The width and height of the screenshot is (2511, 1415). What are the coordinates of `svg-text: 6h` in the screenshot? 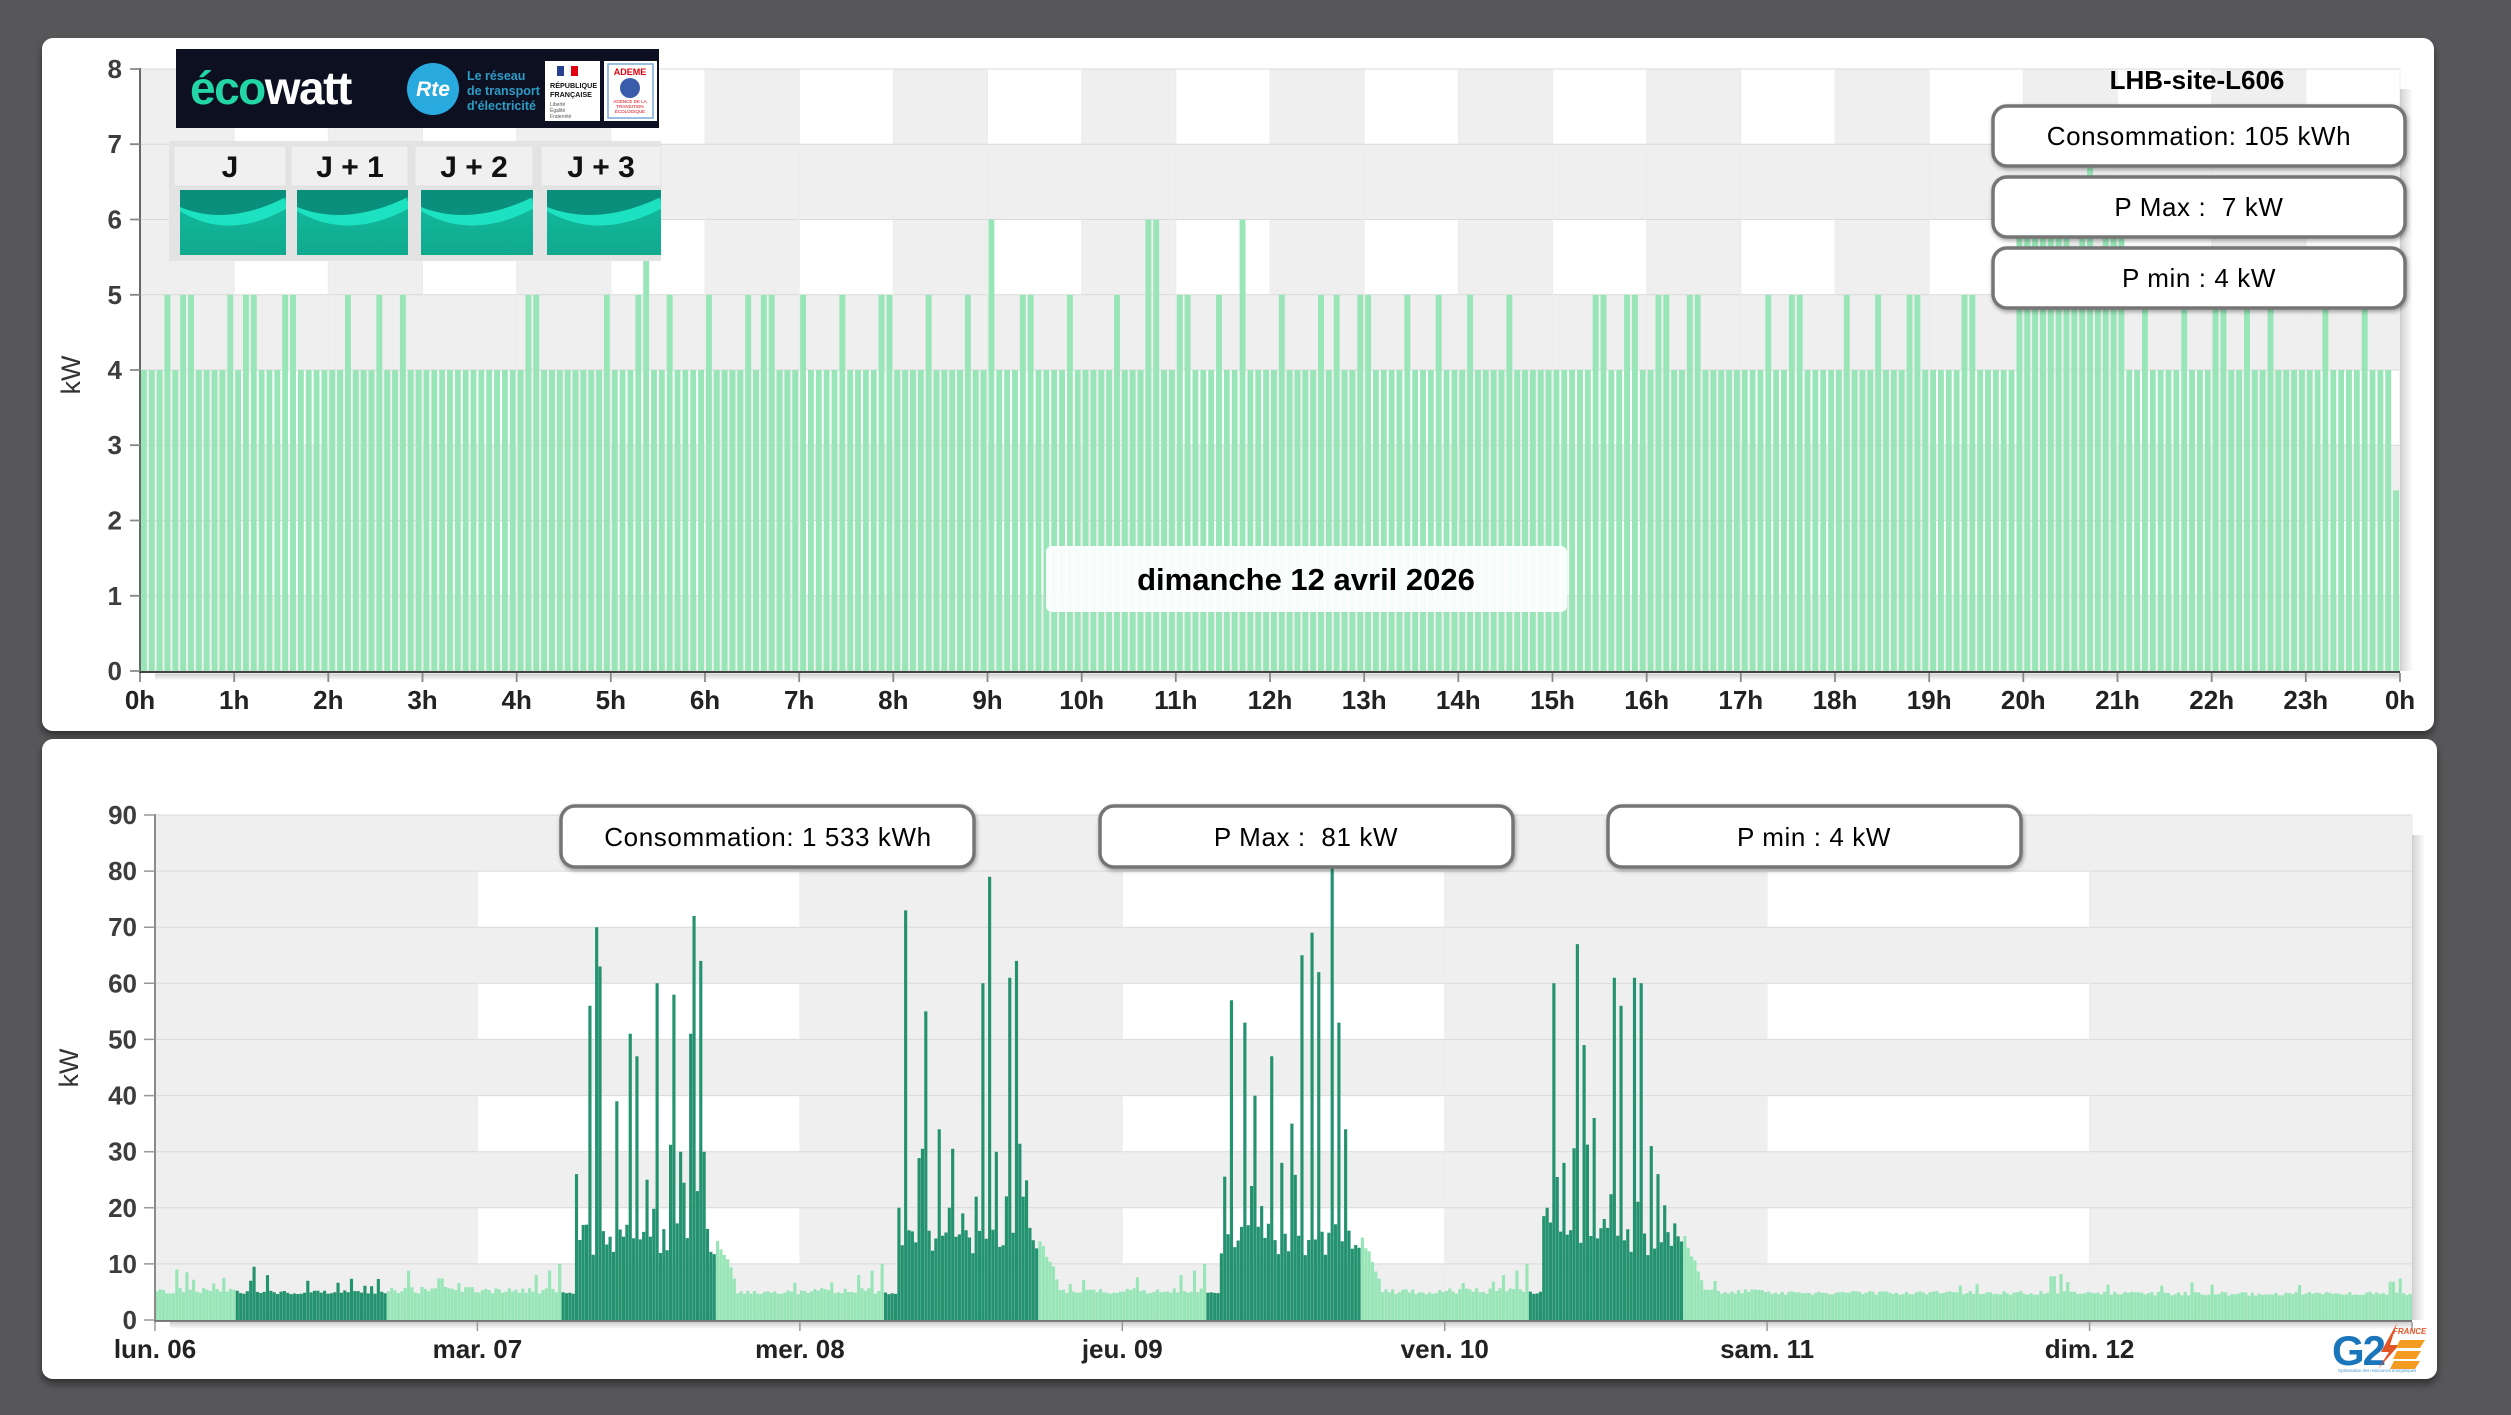 It's located at (705, 700).